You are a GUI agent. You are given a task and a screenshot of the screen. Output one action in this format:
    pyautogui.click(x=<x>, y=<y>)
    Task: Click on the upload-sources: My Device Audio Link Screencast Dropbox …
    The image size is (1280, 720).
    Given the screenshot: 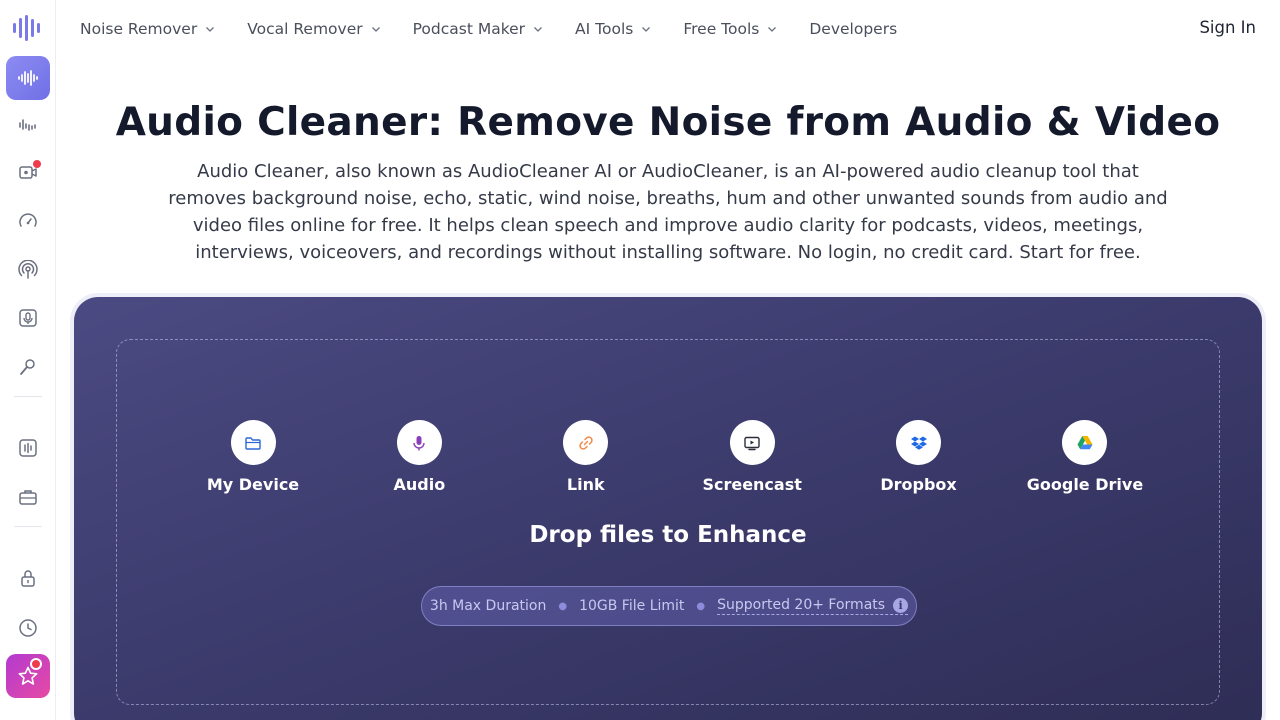 What is the action you would take?
    pyautogui.click(x=670, y=457)
    